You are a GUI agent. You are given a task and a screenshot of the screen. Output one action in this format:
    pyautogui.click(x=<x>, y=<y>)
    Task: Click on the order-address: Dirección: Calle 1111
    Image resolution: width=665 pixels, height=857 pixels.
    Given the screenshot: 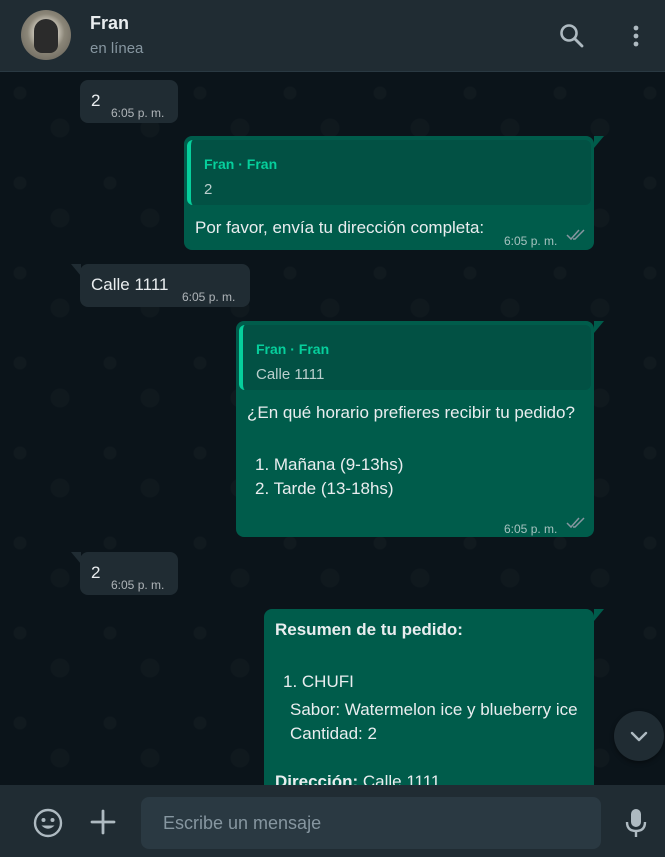 What is the action you would take?
    pyautogui.click(x=357, y=777)
    